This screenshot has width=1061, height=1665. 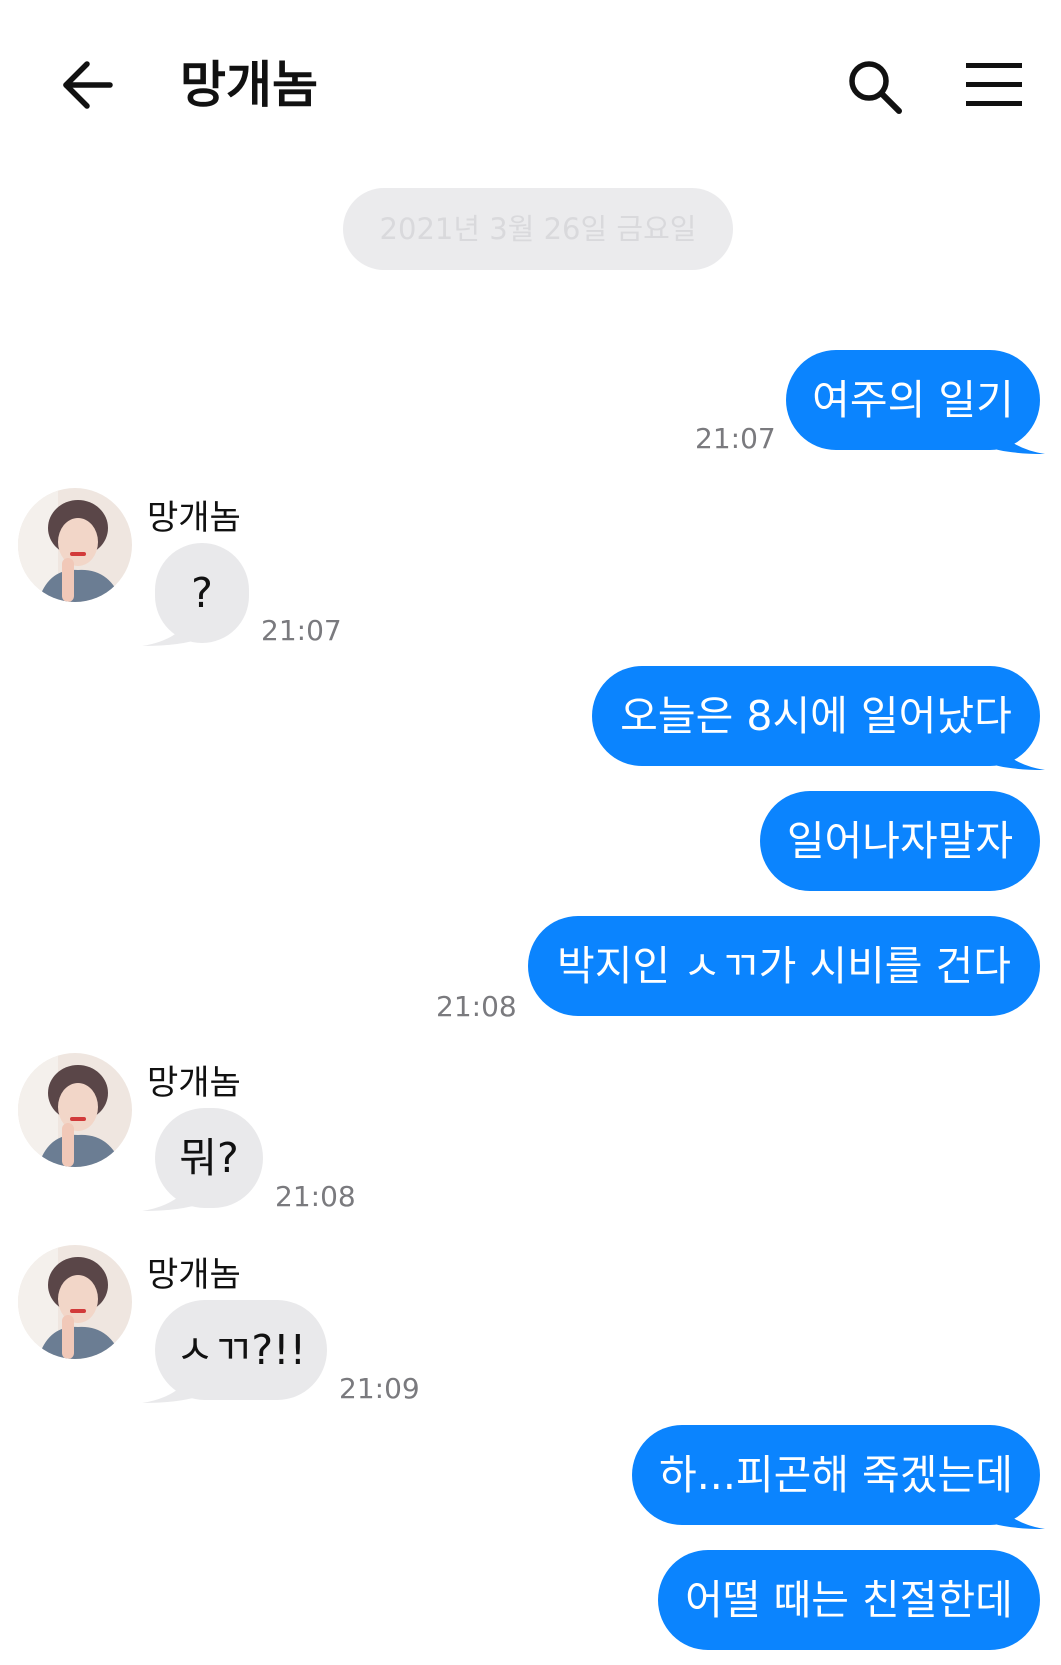 What do you see at coordinates (900, 841) in the screenshot?
I see `message-bubble: 일어나자말자` at bounding box center [900, 841].